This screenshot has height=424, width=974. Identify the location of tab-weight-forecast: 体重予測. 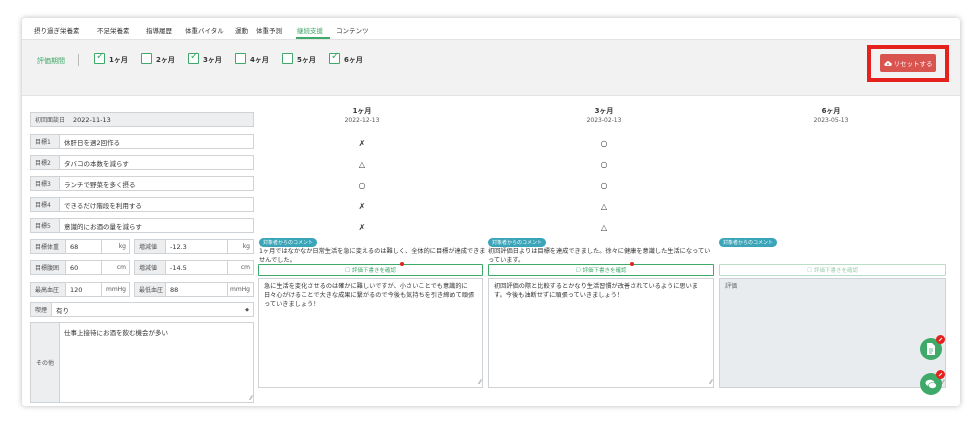
(269, 30).